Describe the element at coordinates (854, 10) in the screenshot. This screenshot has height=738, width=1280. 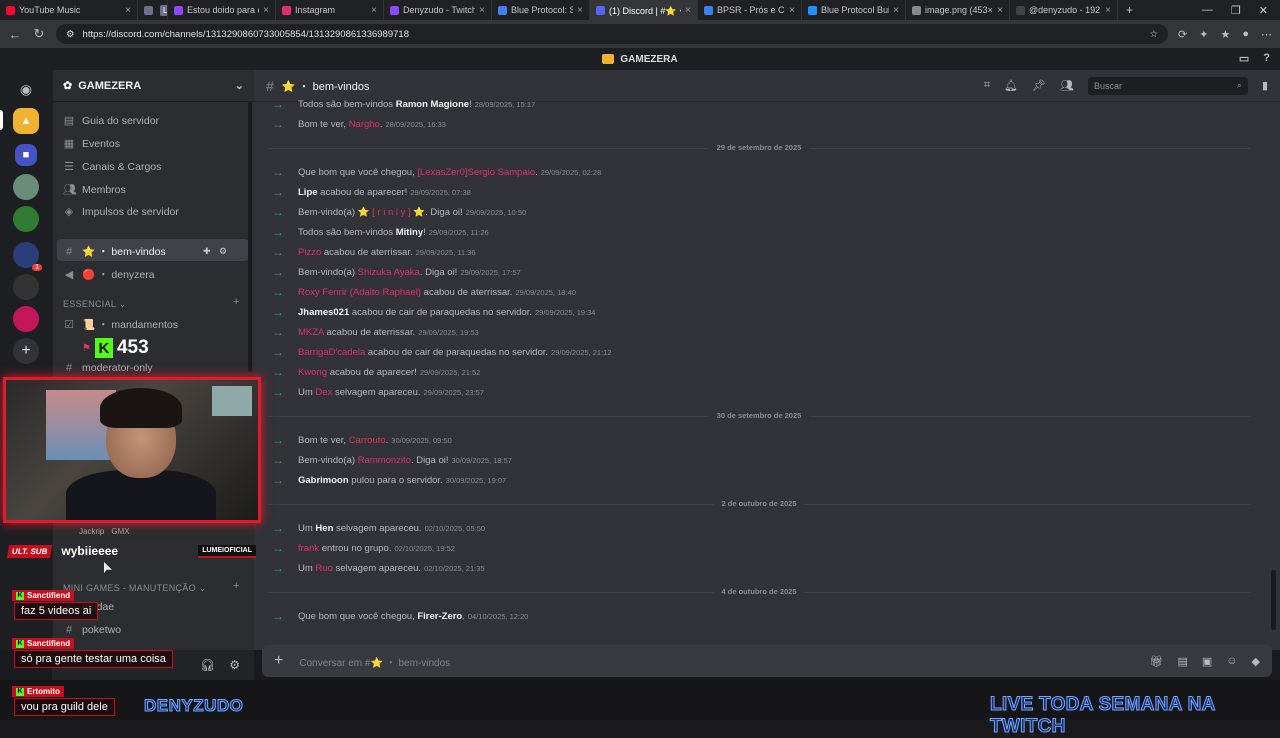
I see `browser-tab: Blue Protocol Build ×` at that location.